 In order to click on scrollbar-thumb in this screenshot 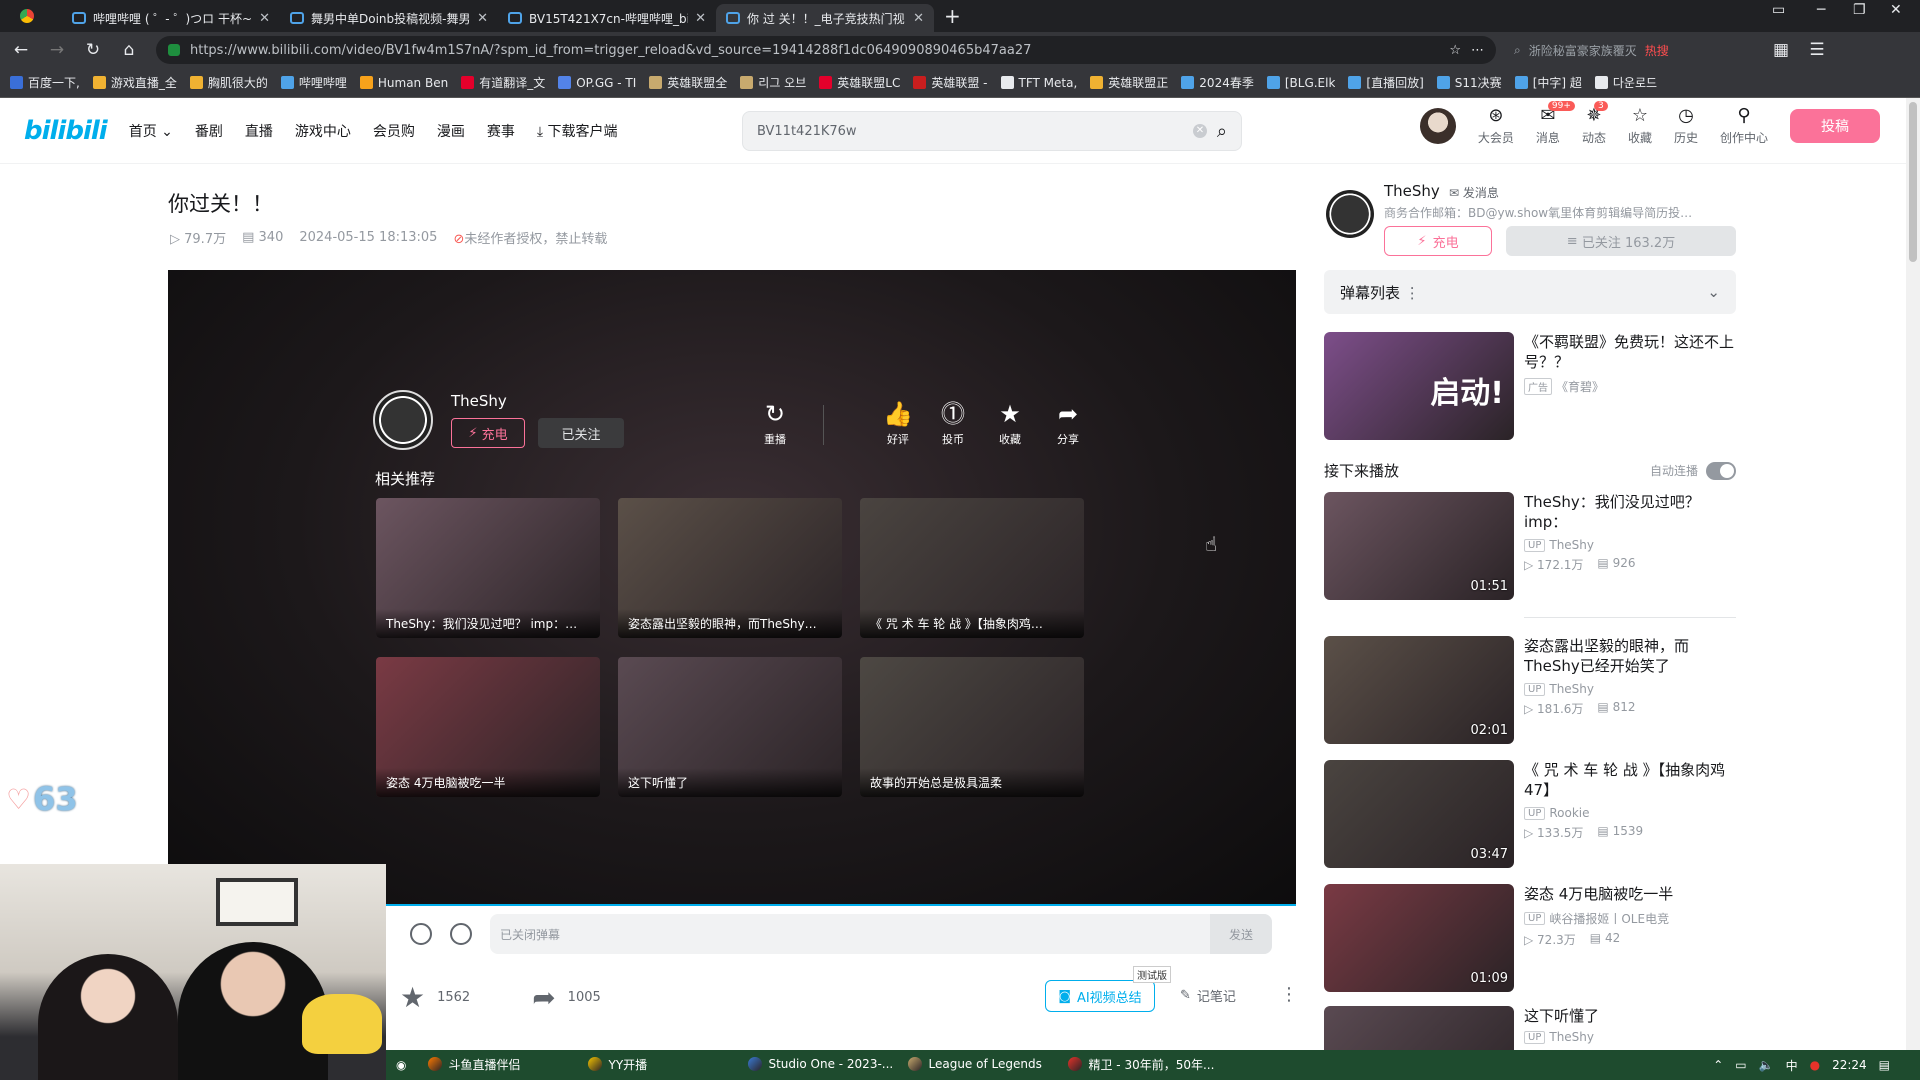, I will do `click(1913, 182)`.